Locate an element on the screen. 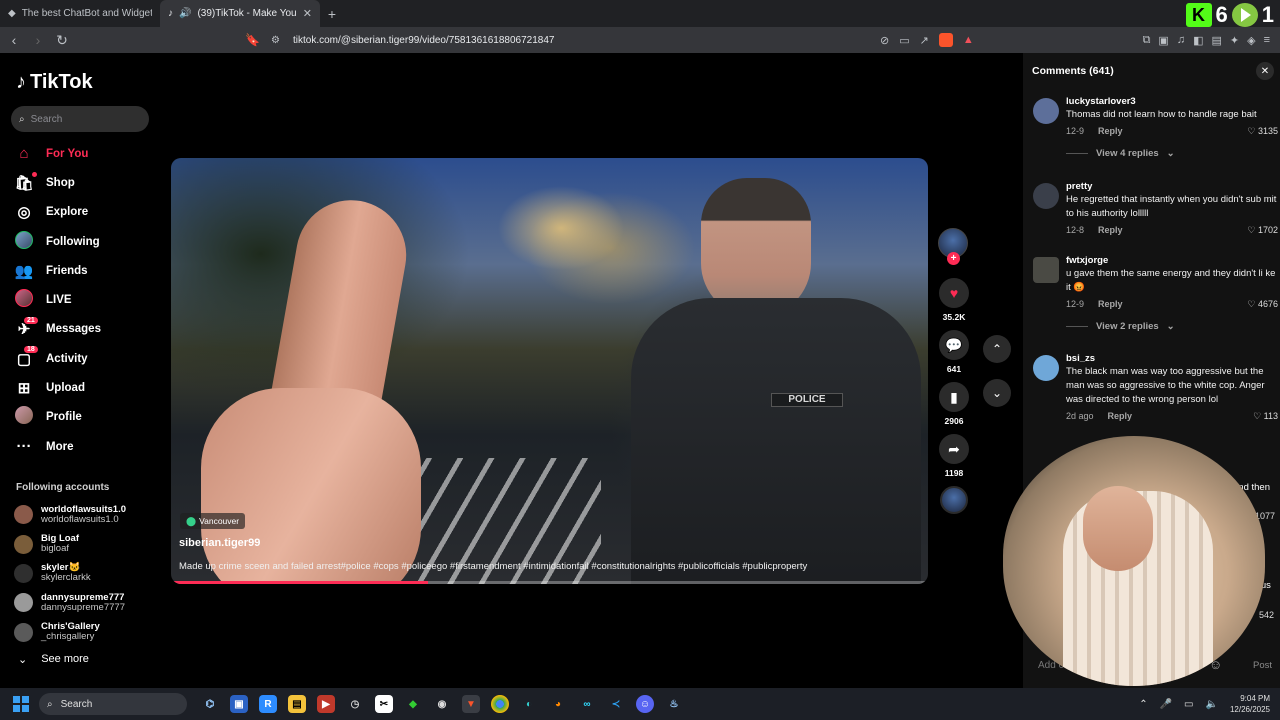 This screenshot has width=1280, height=720. forward-icon: › is located at coordinates (38, 40).